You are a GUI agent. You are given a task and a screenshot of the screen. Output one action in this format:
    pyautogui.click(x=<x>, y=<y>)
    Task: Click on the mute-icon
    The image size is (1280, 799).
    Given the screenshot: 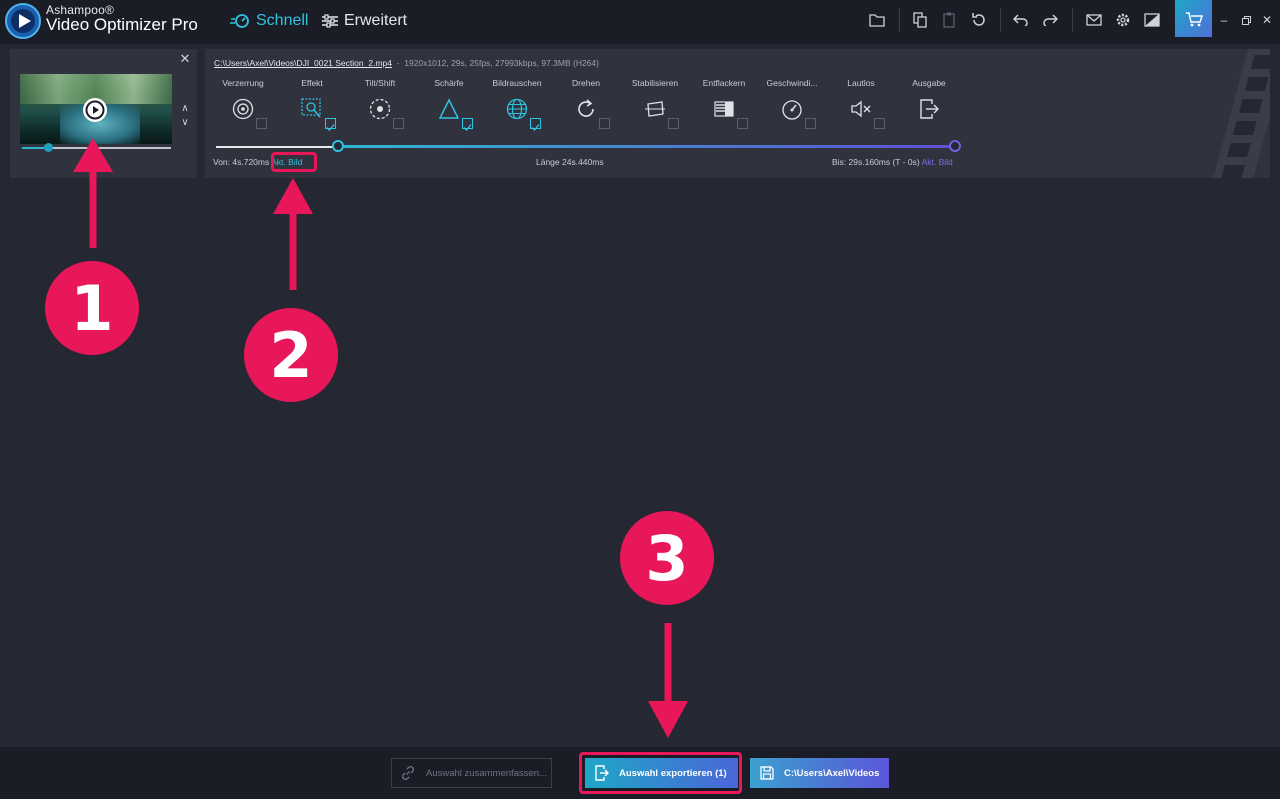 What is the action you would take?
    pyautogui.click(x=861, y=109)
    